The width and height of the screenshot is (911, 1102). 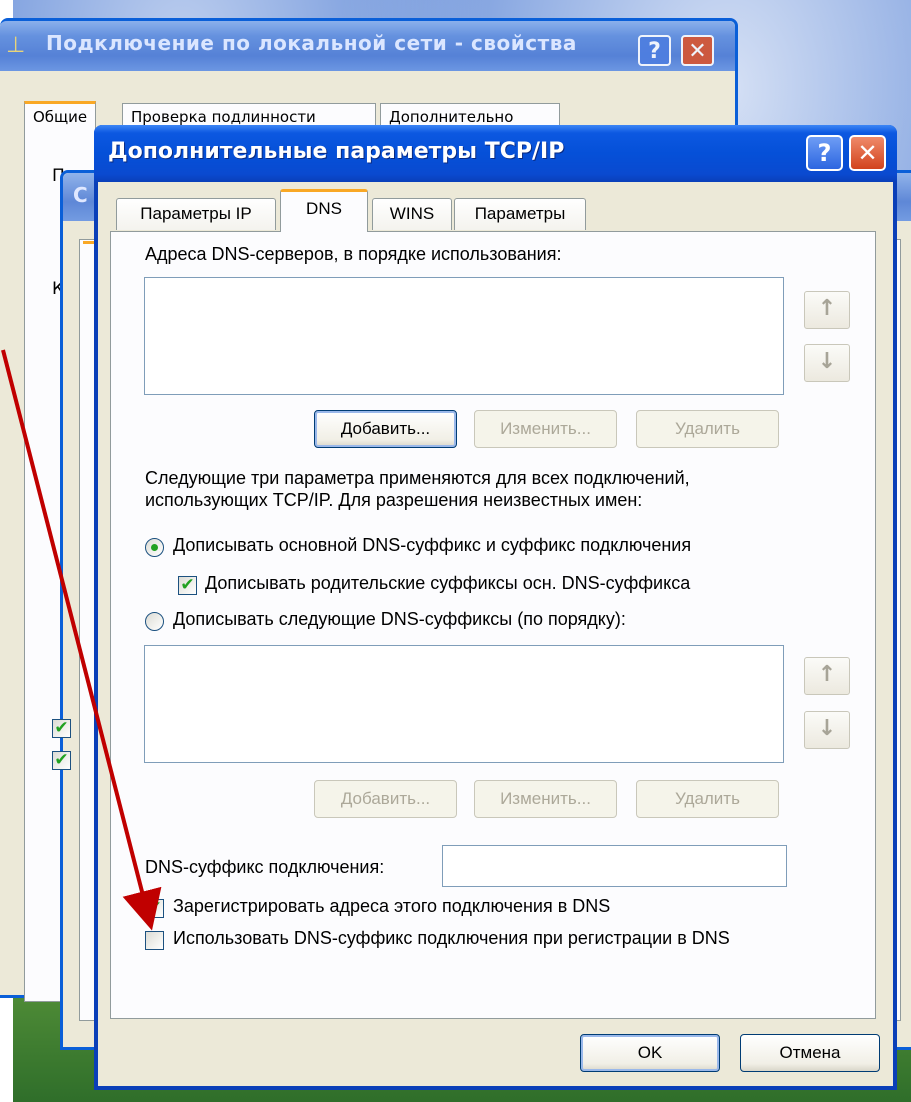 I want to click on radio-selected-dot, so click(x=154, y=547).